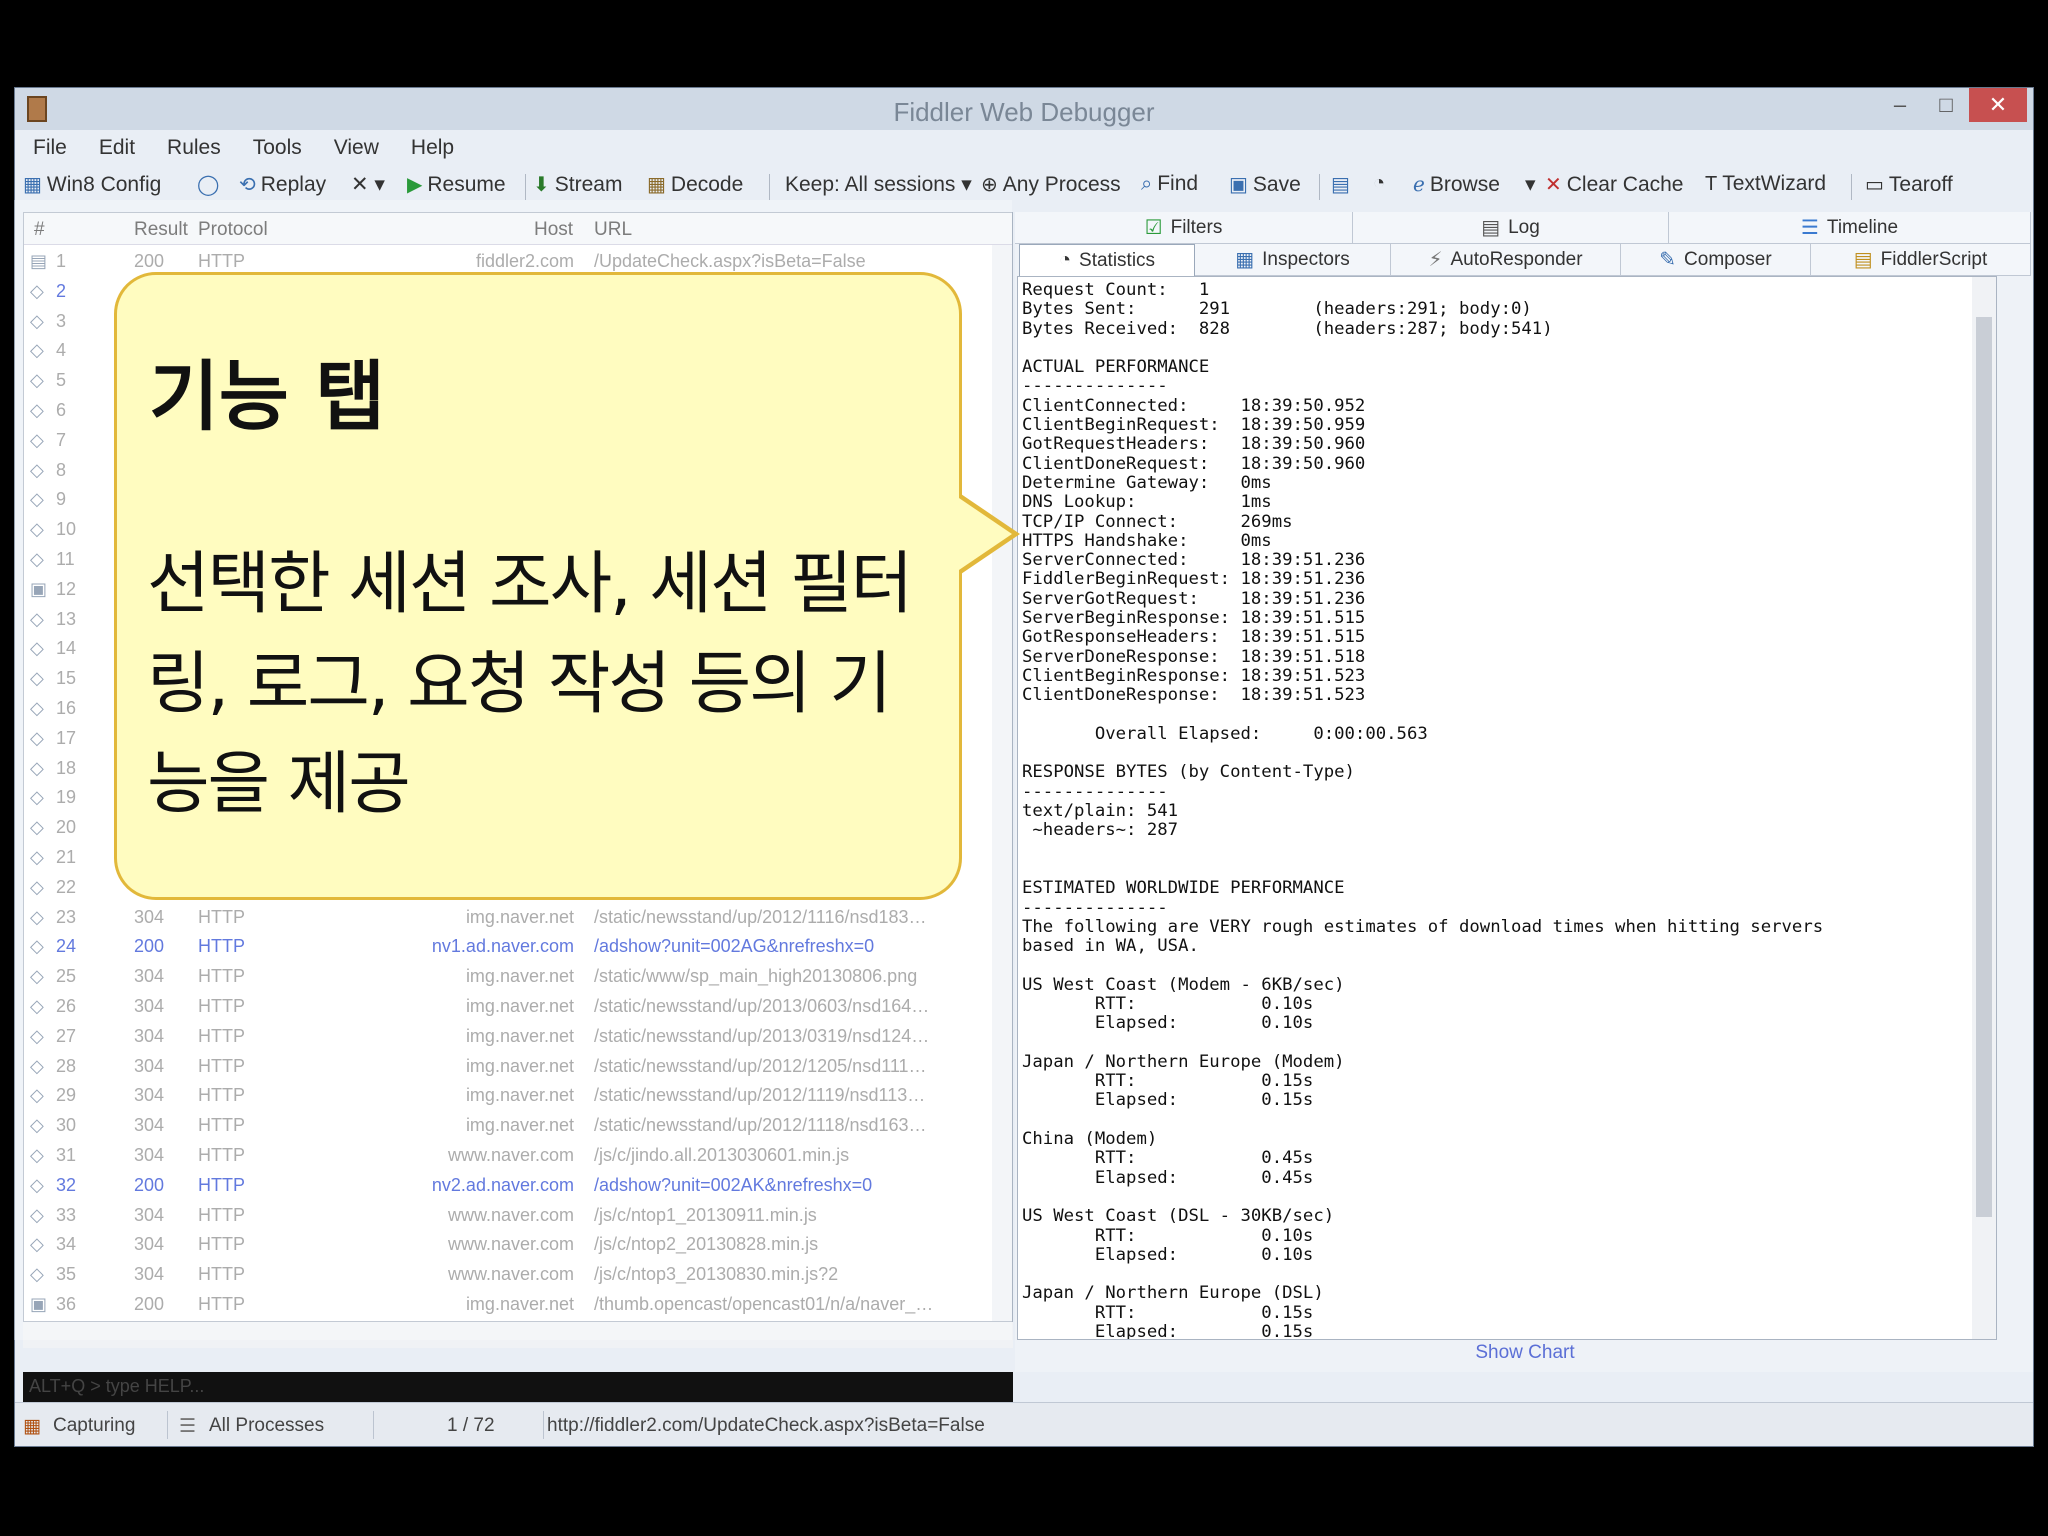 The image size is (2048, 1536). What do you see at coordinates (1491, 228) in the screenshot?
I see `log-icon: ▤` at bounding box center [1491, 228].